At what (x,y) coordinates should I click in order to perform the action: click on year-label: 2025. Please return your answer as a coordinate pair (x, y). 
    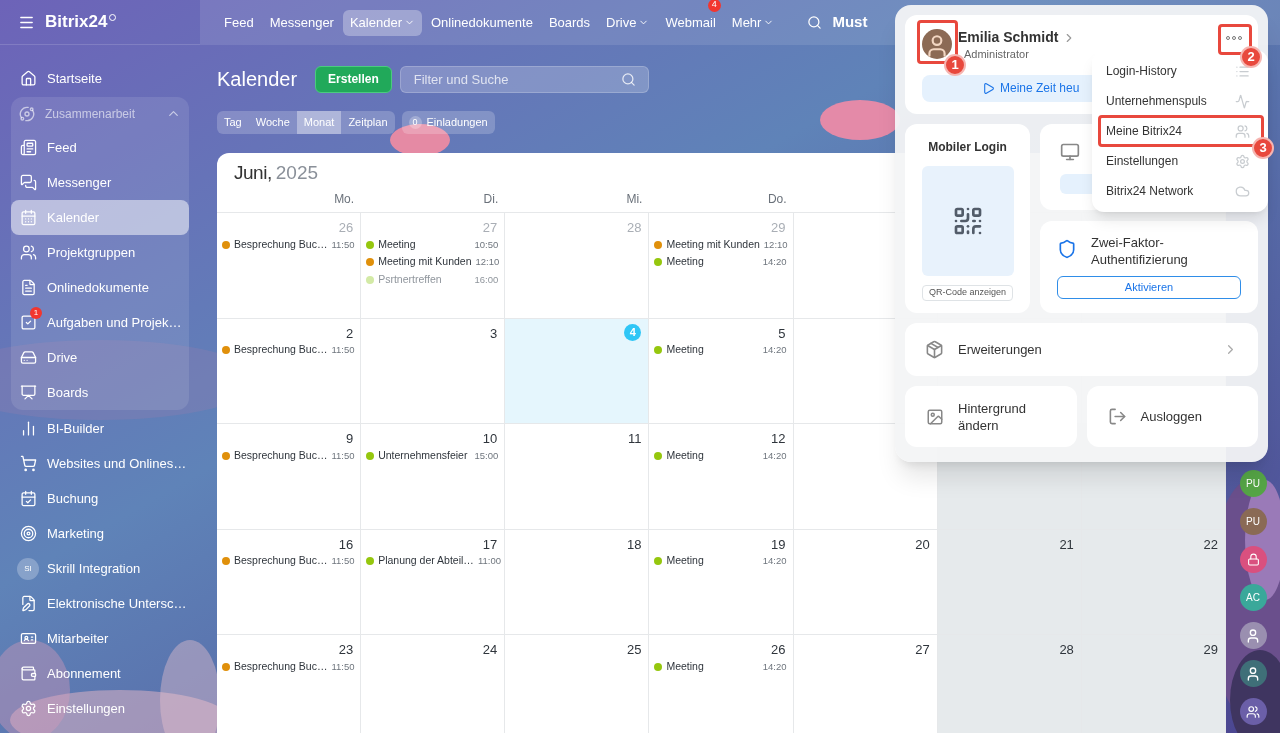
    Looking at the image, I should click on (297, 172).